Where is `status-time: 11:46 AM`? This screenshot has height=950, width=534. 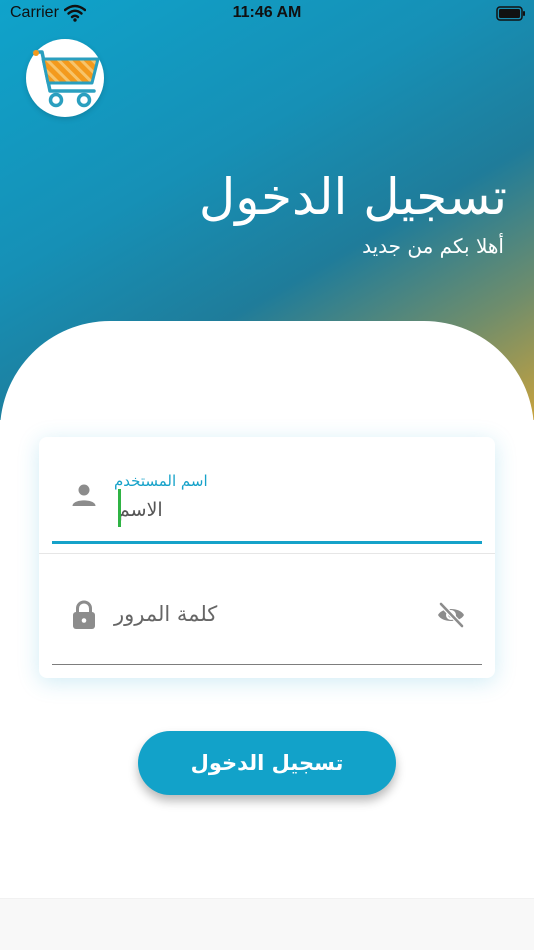 status-time: 11:46 AM is located at coordinates (267, 12).